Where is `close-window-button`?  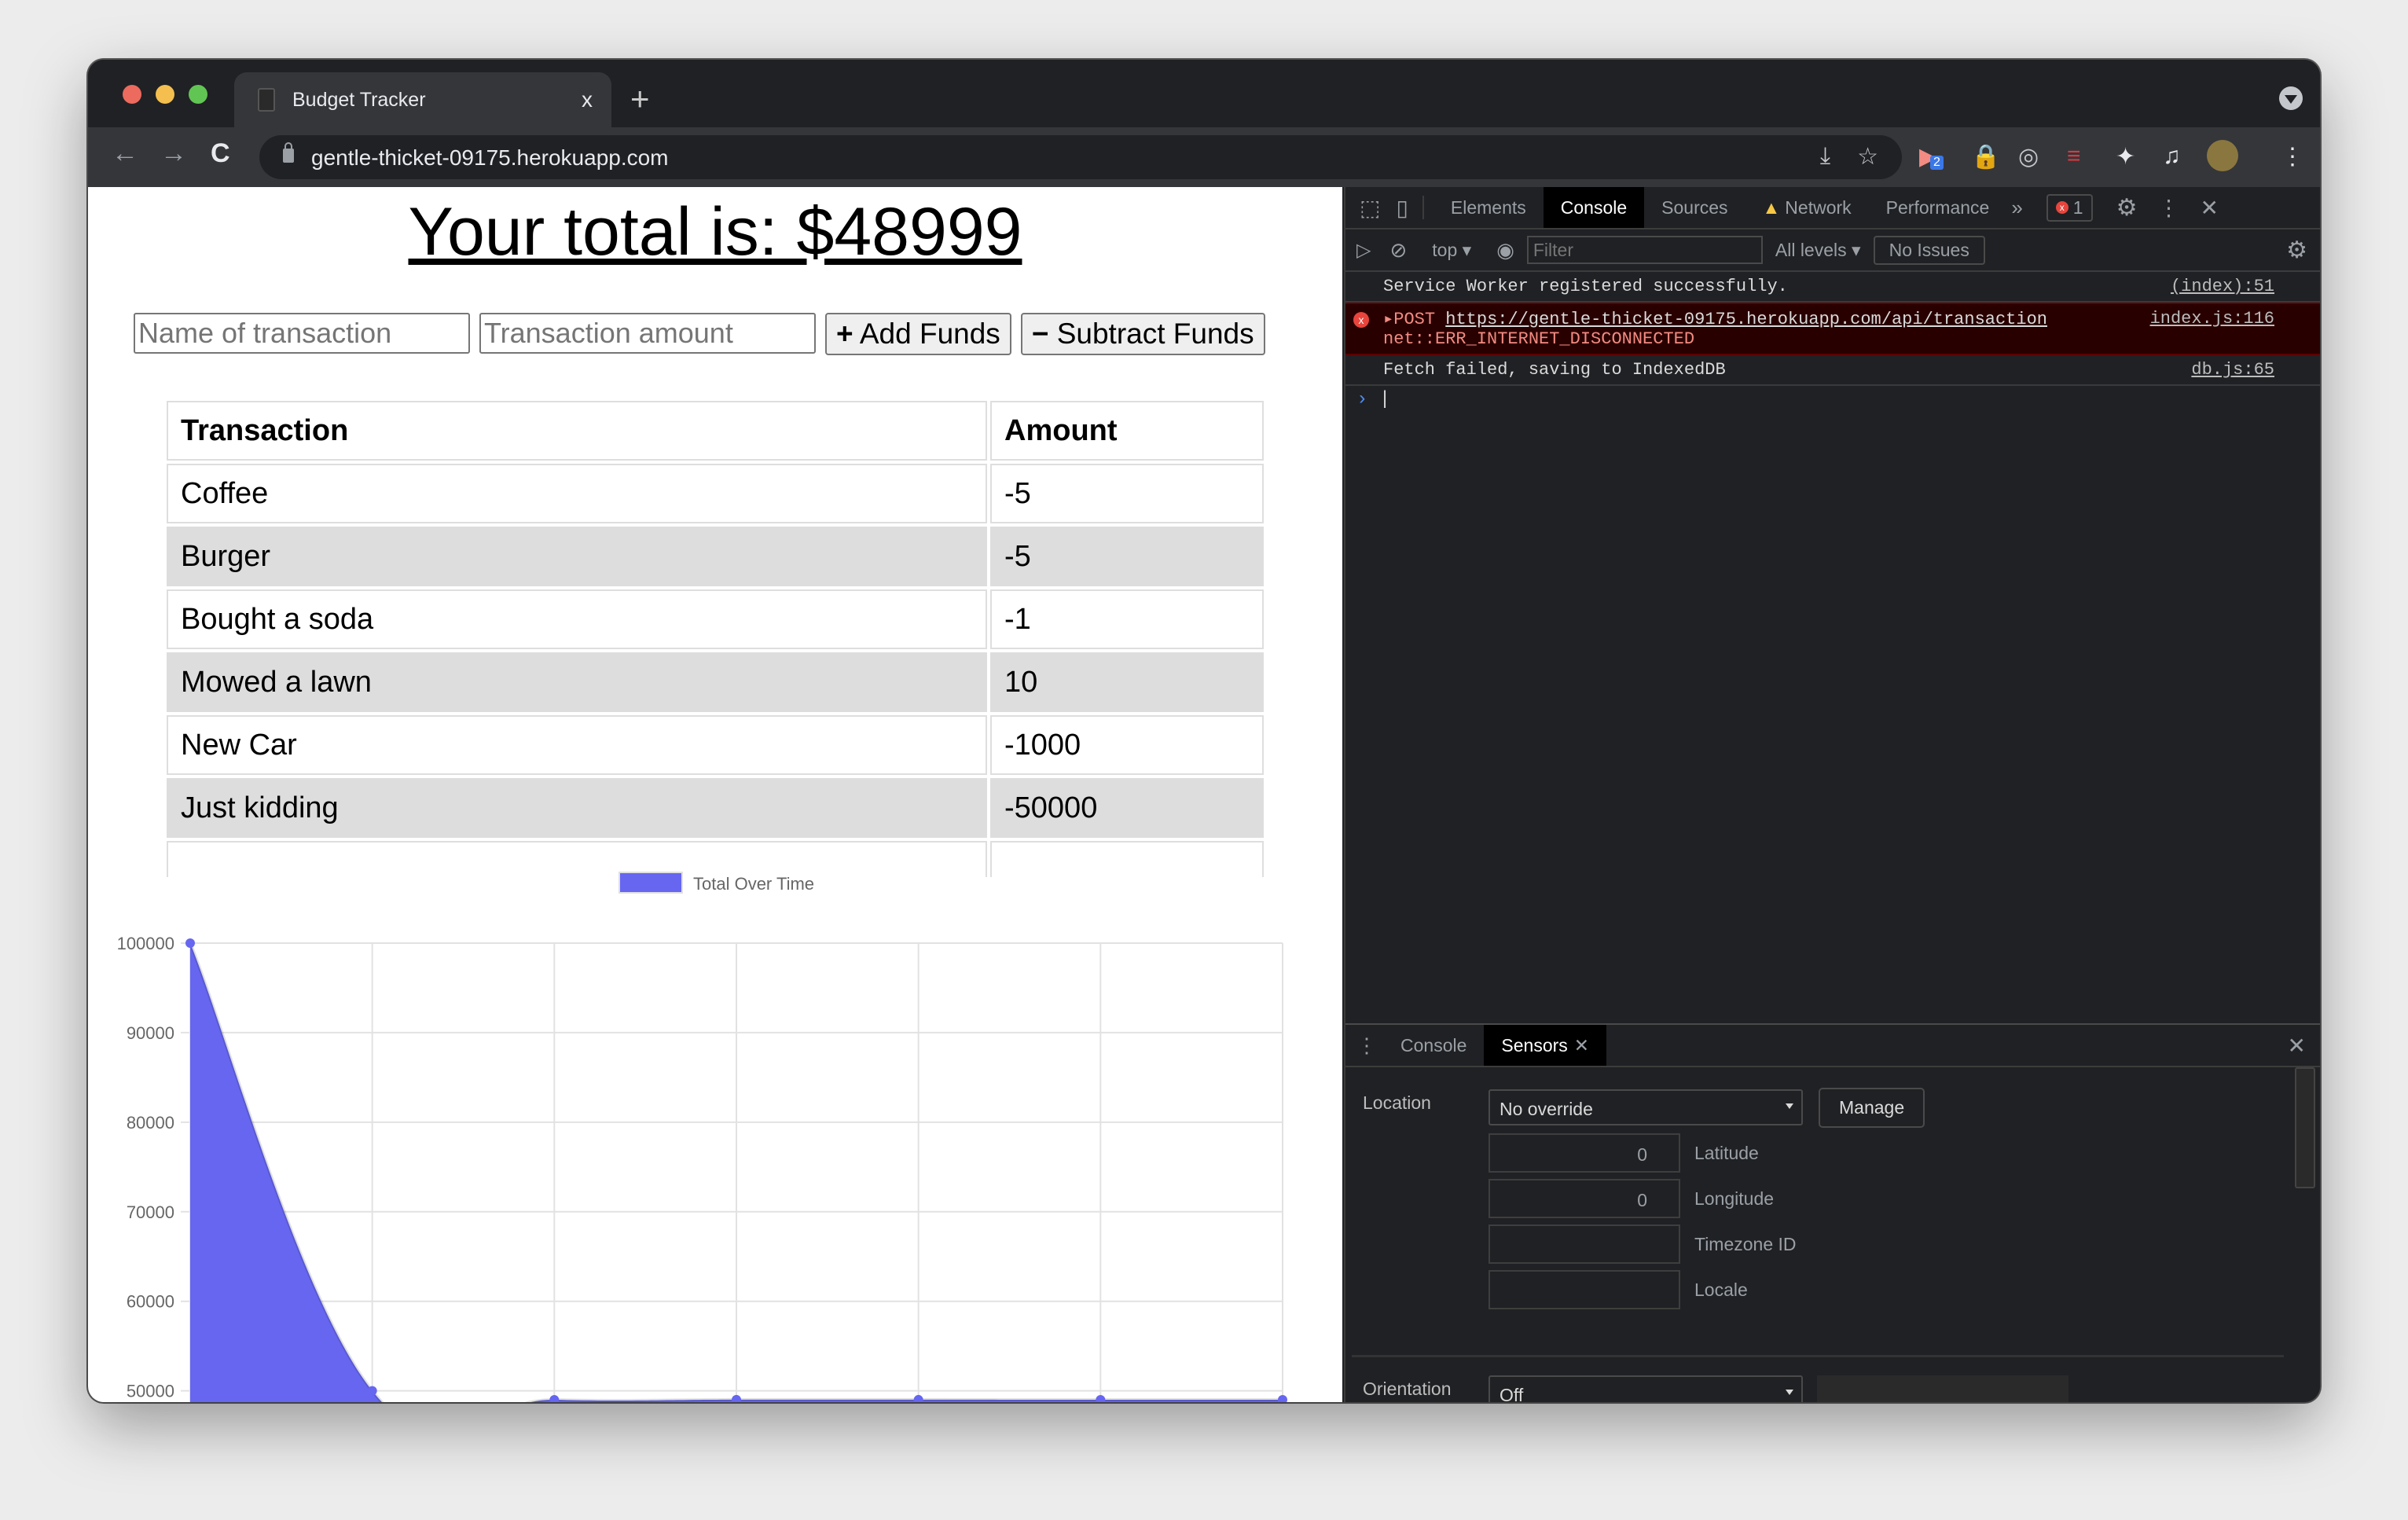 close-window-button is located at coordinates (132, 95).